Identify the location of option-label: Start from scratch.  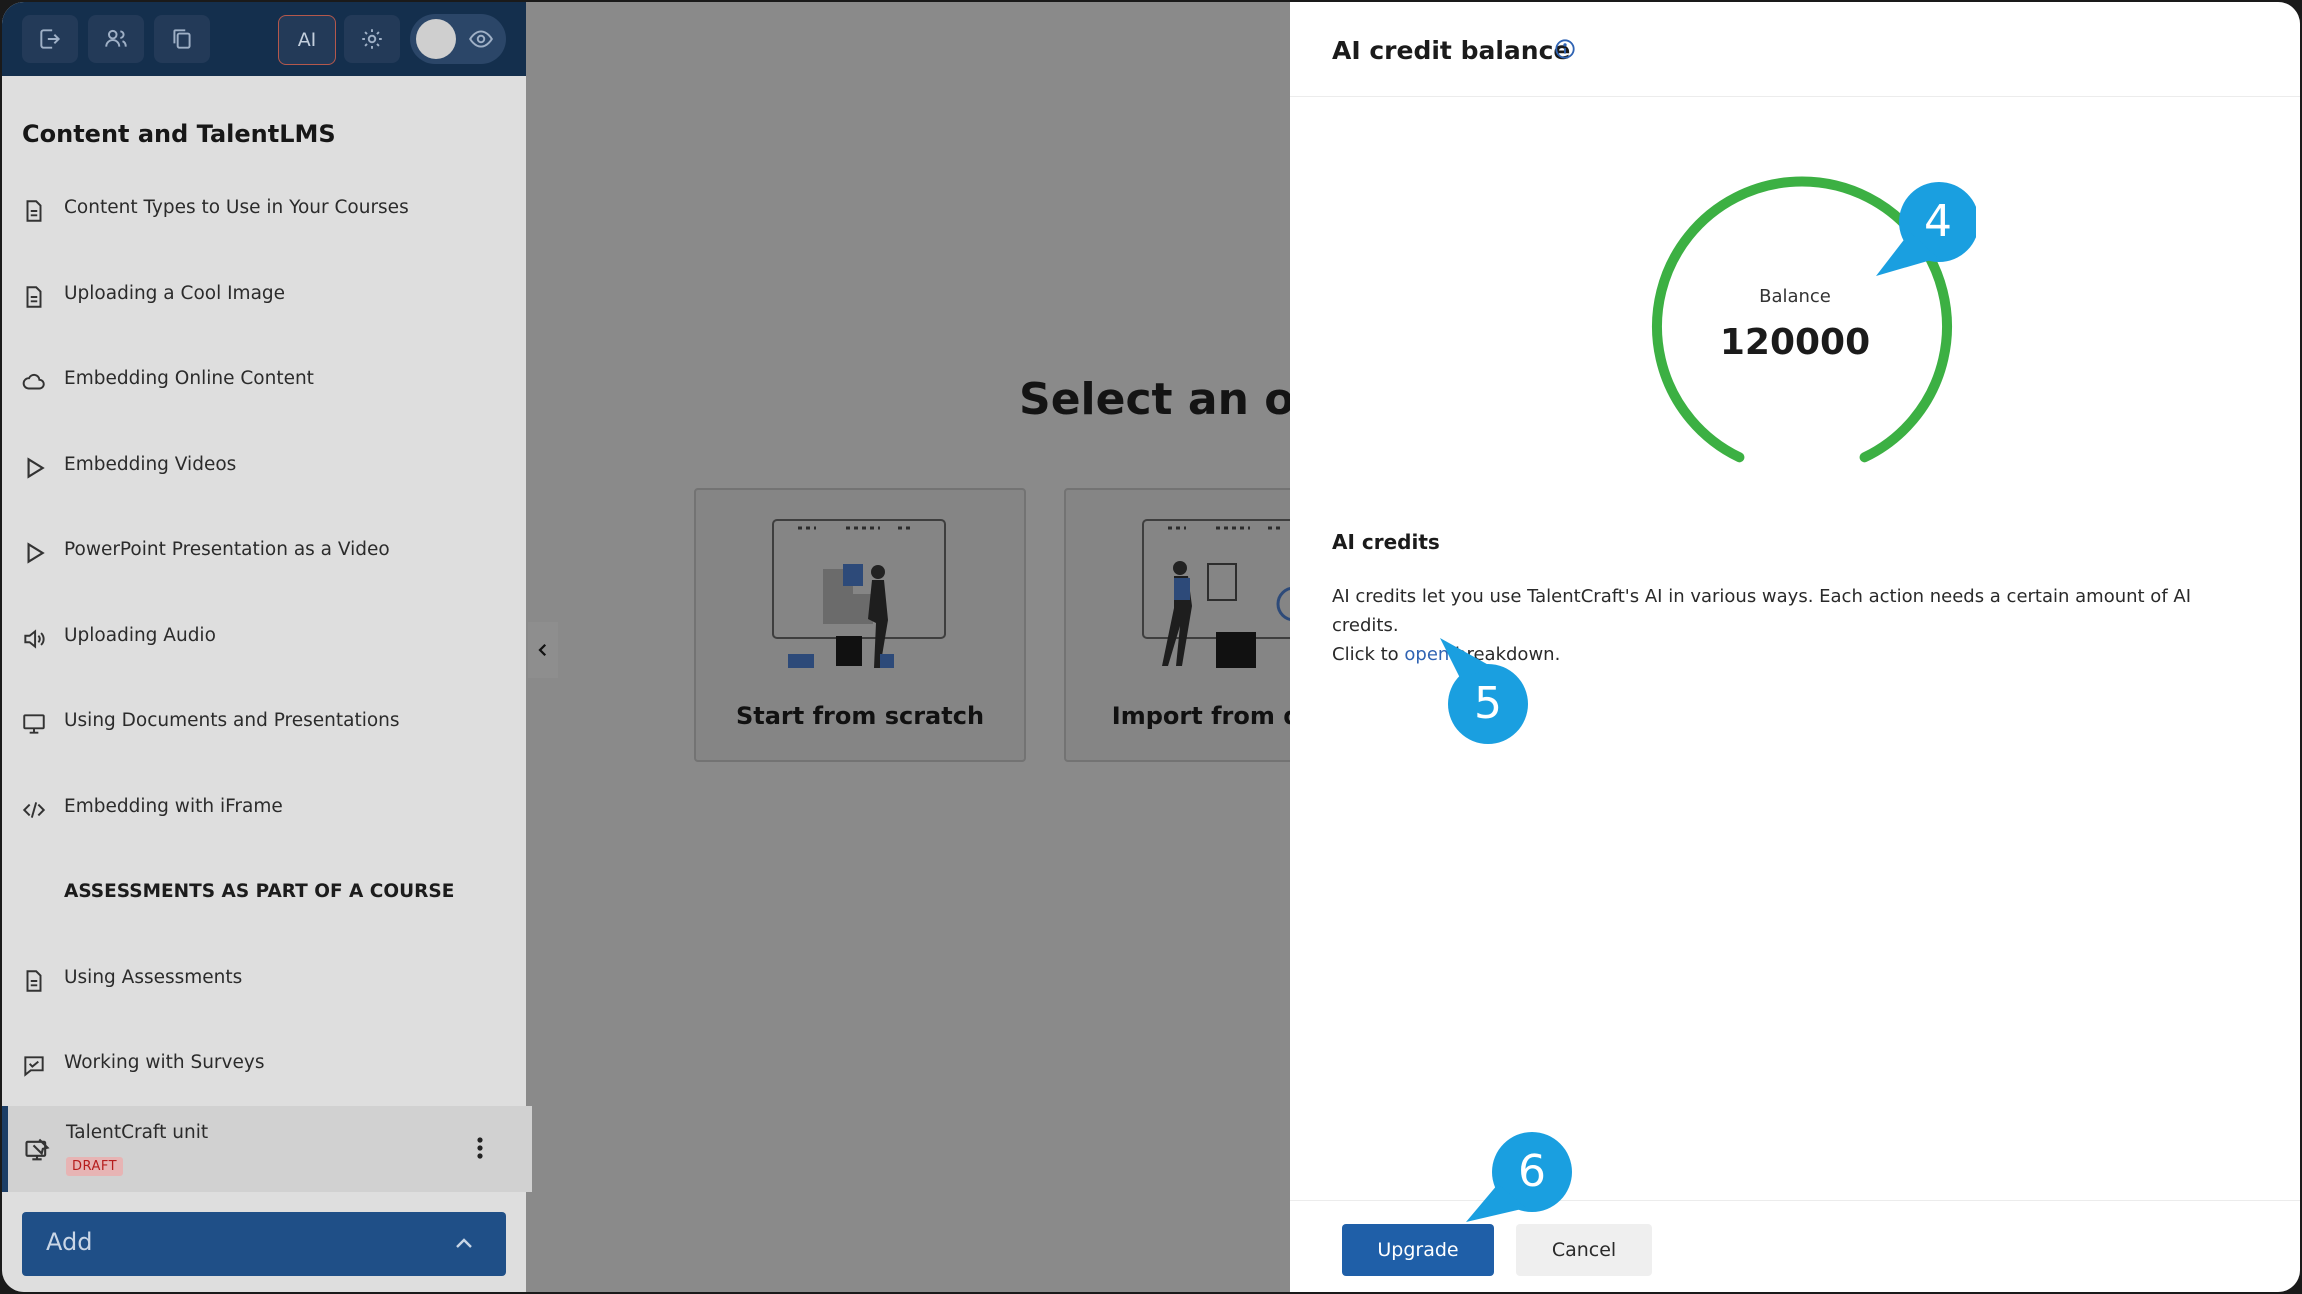
(860, 716).